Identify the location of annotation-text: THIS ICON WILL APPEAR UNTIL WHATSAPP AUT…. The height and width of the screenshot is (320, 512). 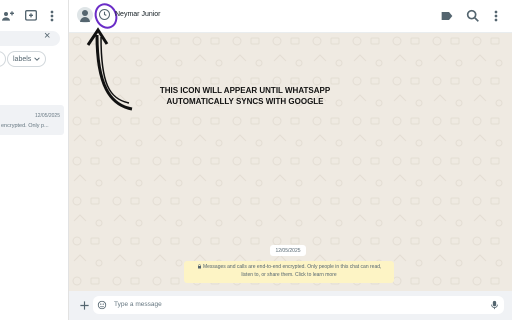
(245, 96).